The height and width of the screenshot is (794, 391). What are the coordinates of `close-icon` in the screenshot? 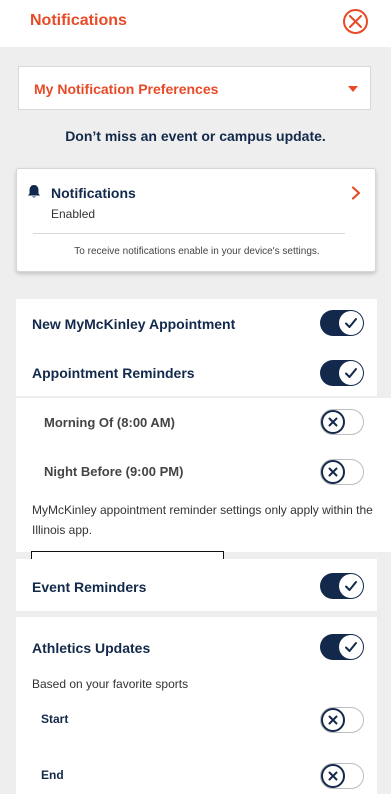 It's located at (355, 21).